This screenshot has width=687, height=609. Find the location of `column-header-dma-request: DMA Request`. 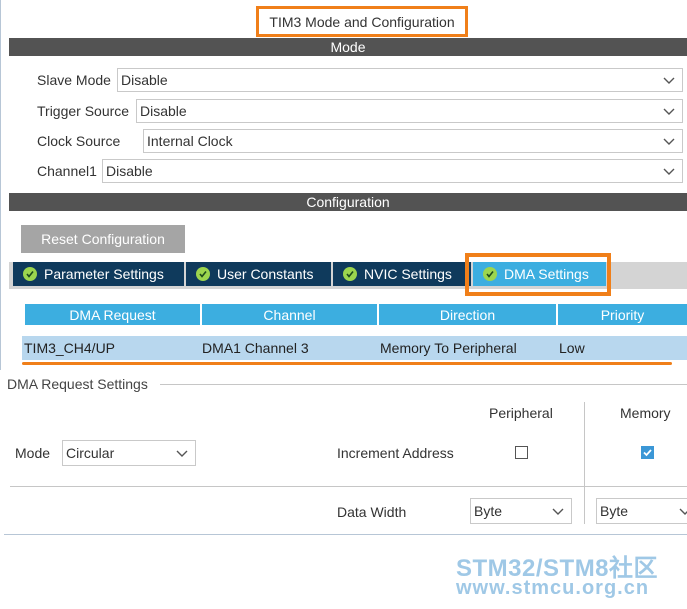

column-header-dma-request: DMA Request is located at coordinates (112, 314).